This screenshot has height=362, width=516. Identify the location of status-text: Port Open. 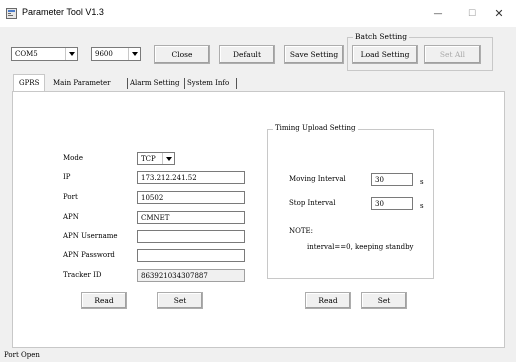
(22, 355).